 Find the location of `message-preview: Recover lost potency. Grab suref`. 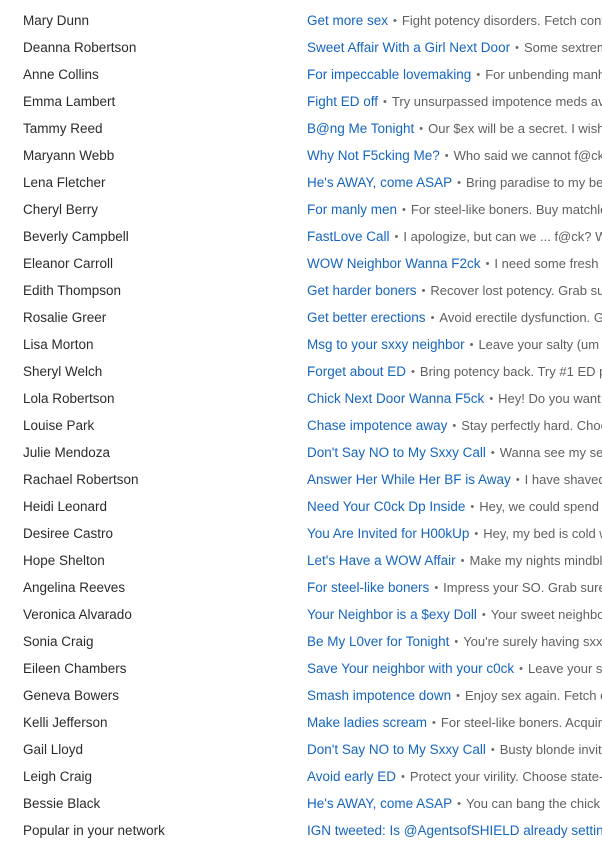

message-preview: Recover lost potency. Grab suref is located at coordinates (516, 290).